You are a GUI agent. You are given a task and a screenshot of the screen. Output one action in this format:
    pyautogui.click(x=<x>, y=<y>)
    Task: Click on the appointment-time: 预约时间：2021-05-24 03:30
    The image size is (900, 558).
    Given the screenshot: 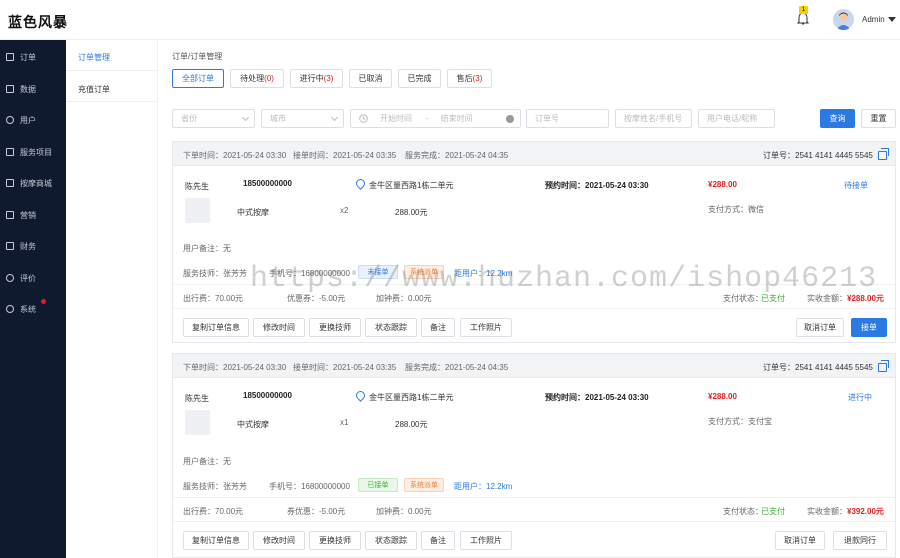 What is the action you would take?
    pyautogui.click(x=597, y=185)
    